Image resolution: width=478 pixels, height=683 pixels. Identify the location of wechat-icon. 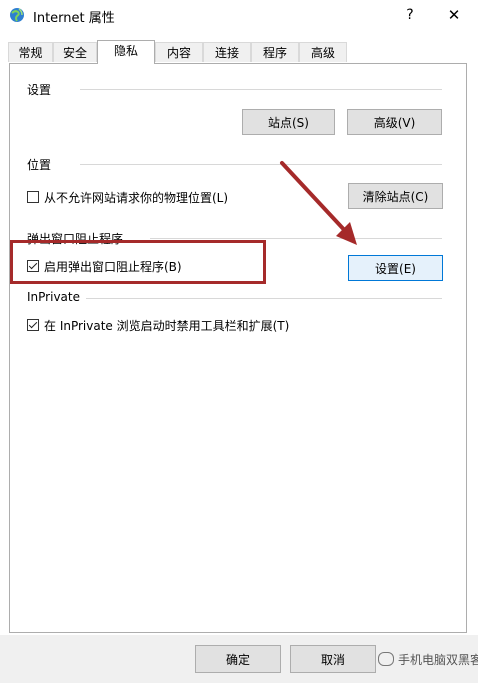
(386, 659).